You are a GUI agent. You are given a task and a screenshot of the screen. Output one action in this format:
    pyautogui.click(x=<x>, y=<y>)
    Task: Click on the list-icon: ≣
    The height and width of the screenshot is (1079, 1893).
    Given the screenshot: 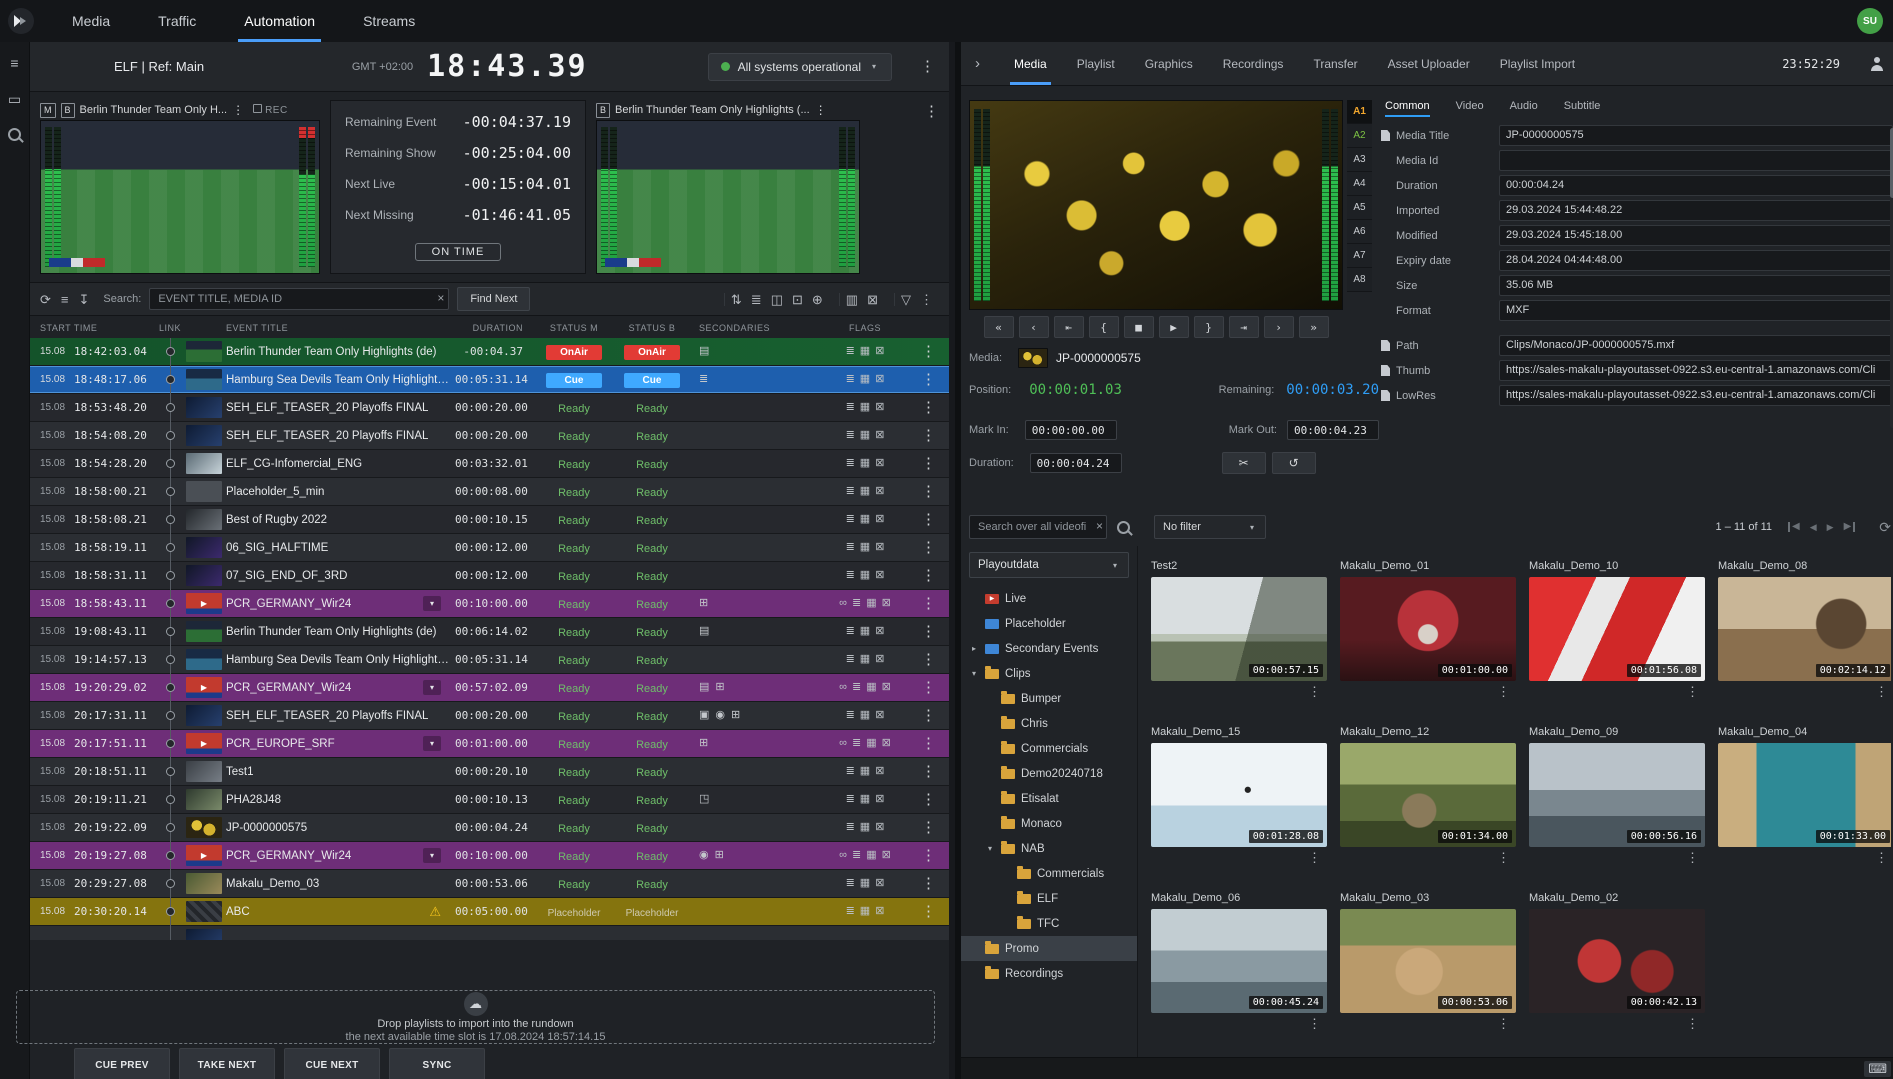 What is the action you would take?
    pyautogui.click(x=756, y=299)
    